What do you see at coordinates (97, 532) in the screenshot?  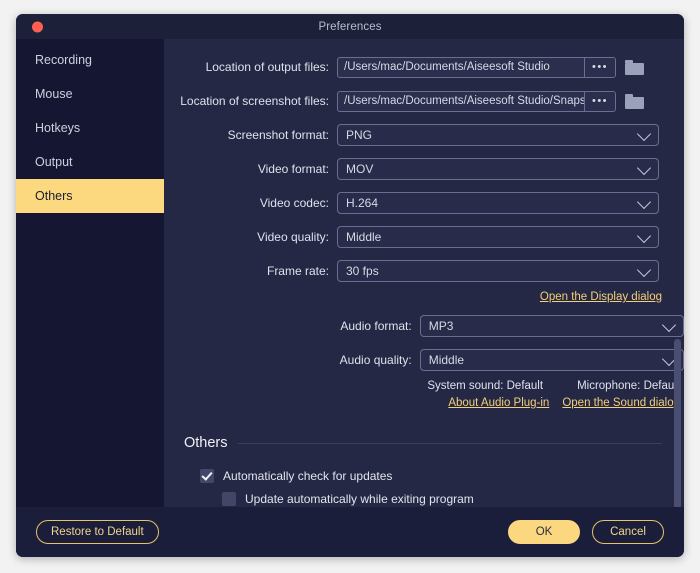 I see `restore-to-default-button: Restore to Default` at bounding box center [97, 532].